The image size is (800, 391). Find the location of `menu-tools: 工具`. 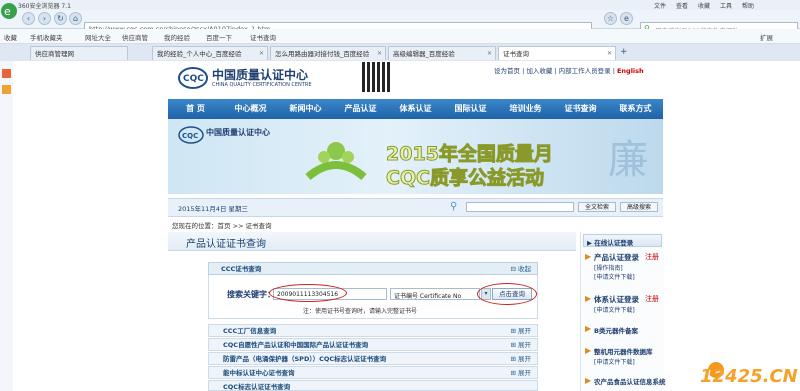

menu-tools: 工具 is located at coordinates (726, 5).